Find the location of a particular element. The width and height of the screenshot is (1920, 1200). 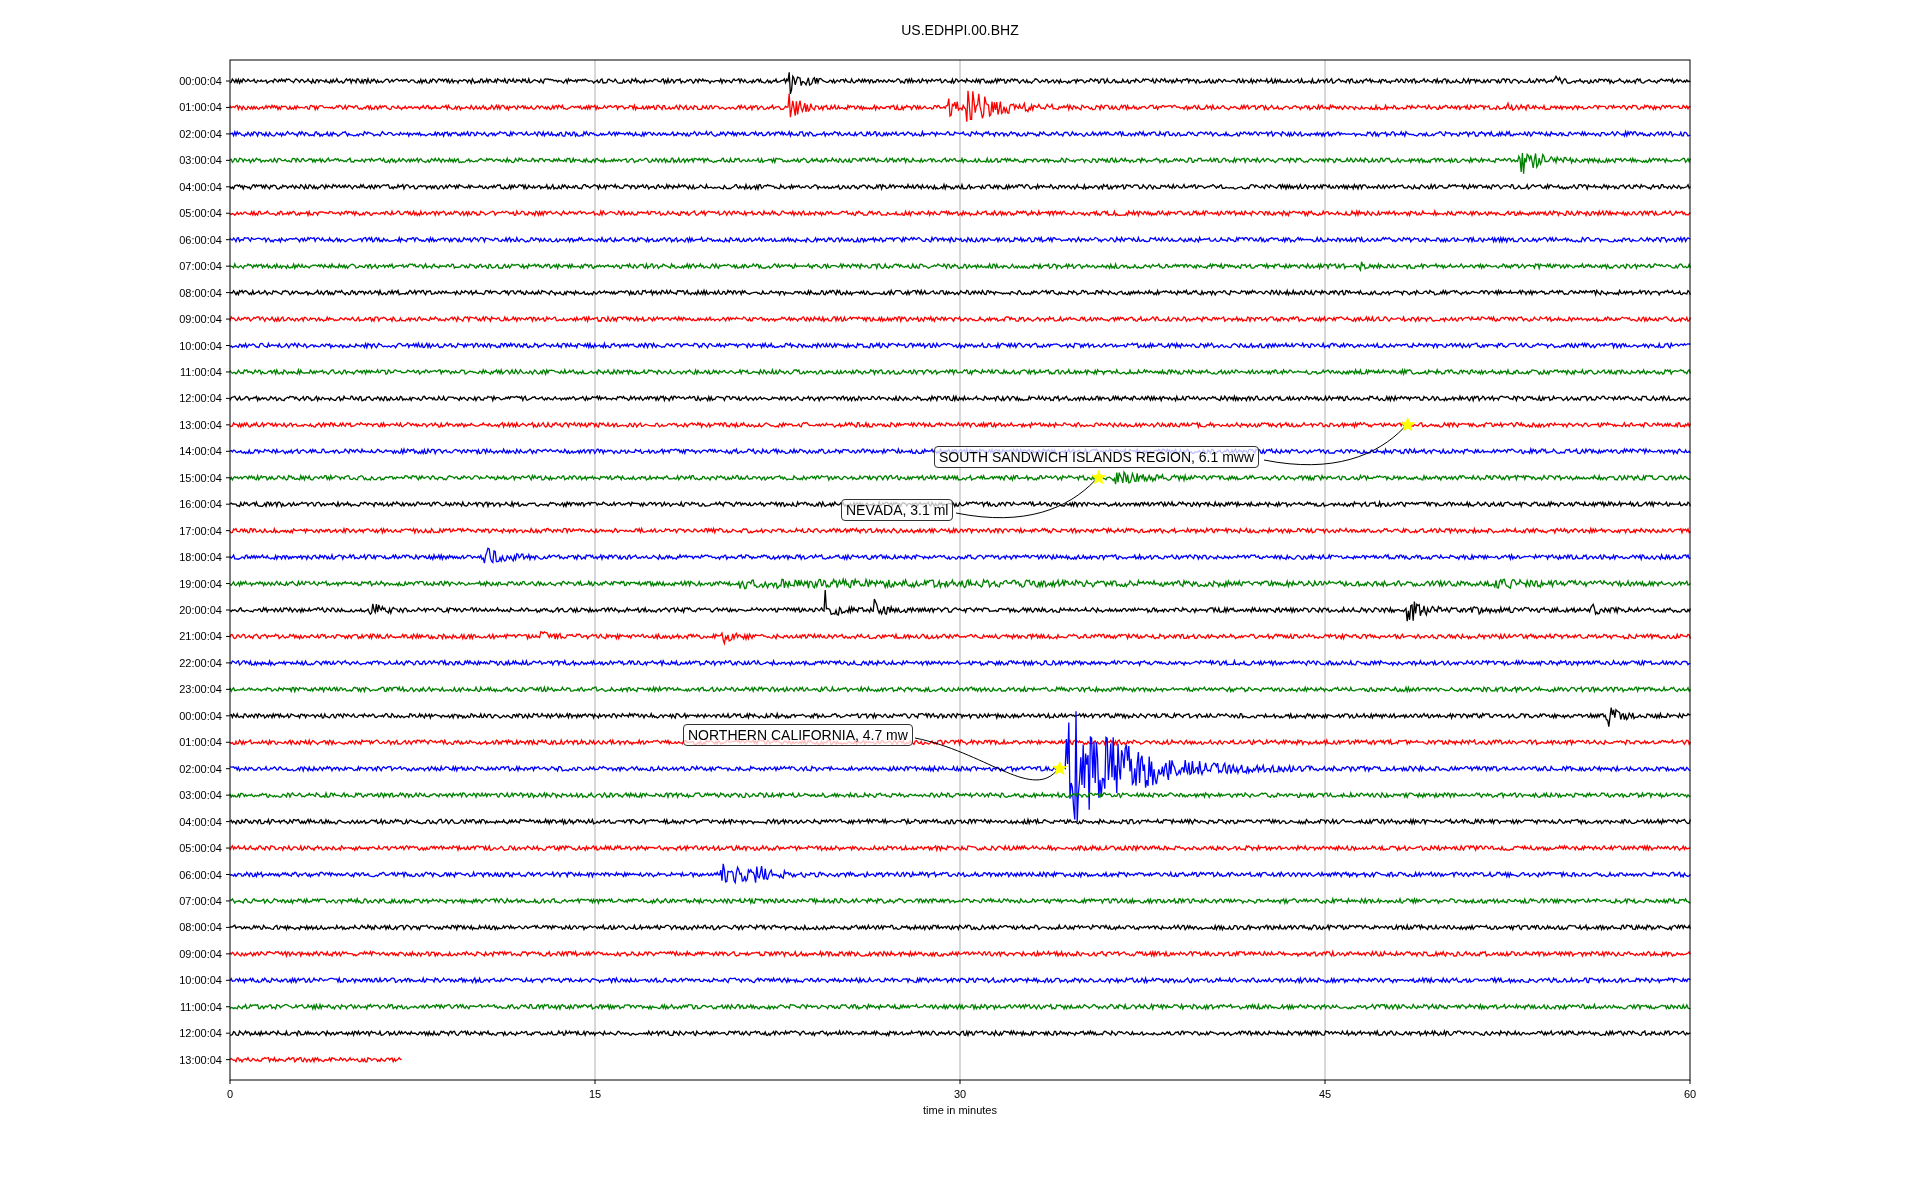

time-label: 21:00:04 is located at coordinates (200, 636).